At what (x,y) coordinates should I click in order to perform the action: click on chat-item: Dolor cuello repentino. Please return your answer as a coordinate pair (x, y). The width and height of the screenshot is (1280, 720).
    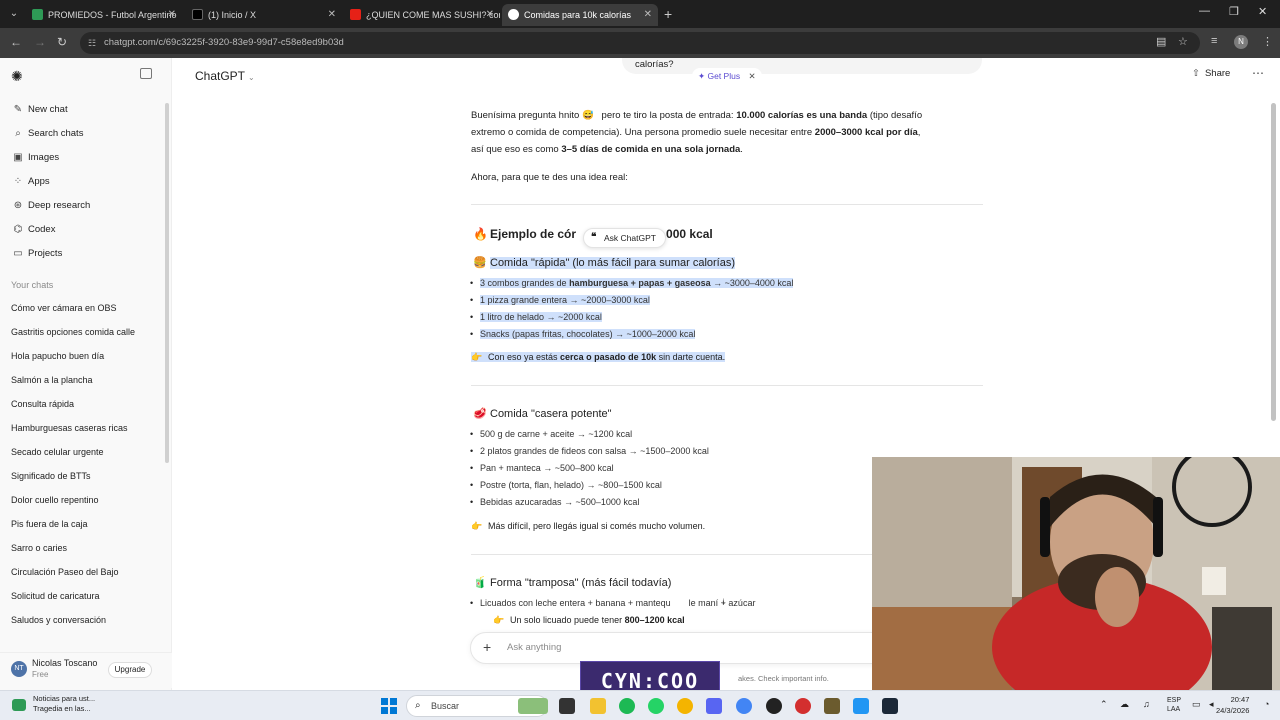
    Looking at the image, I should click on (55, 500).